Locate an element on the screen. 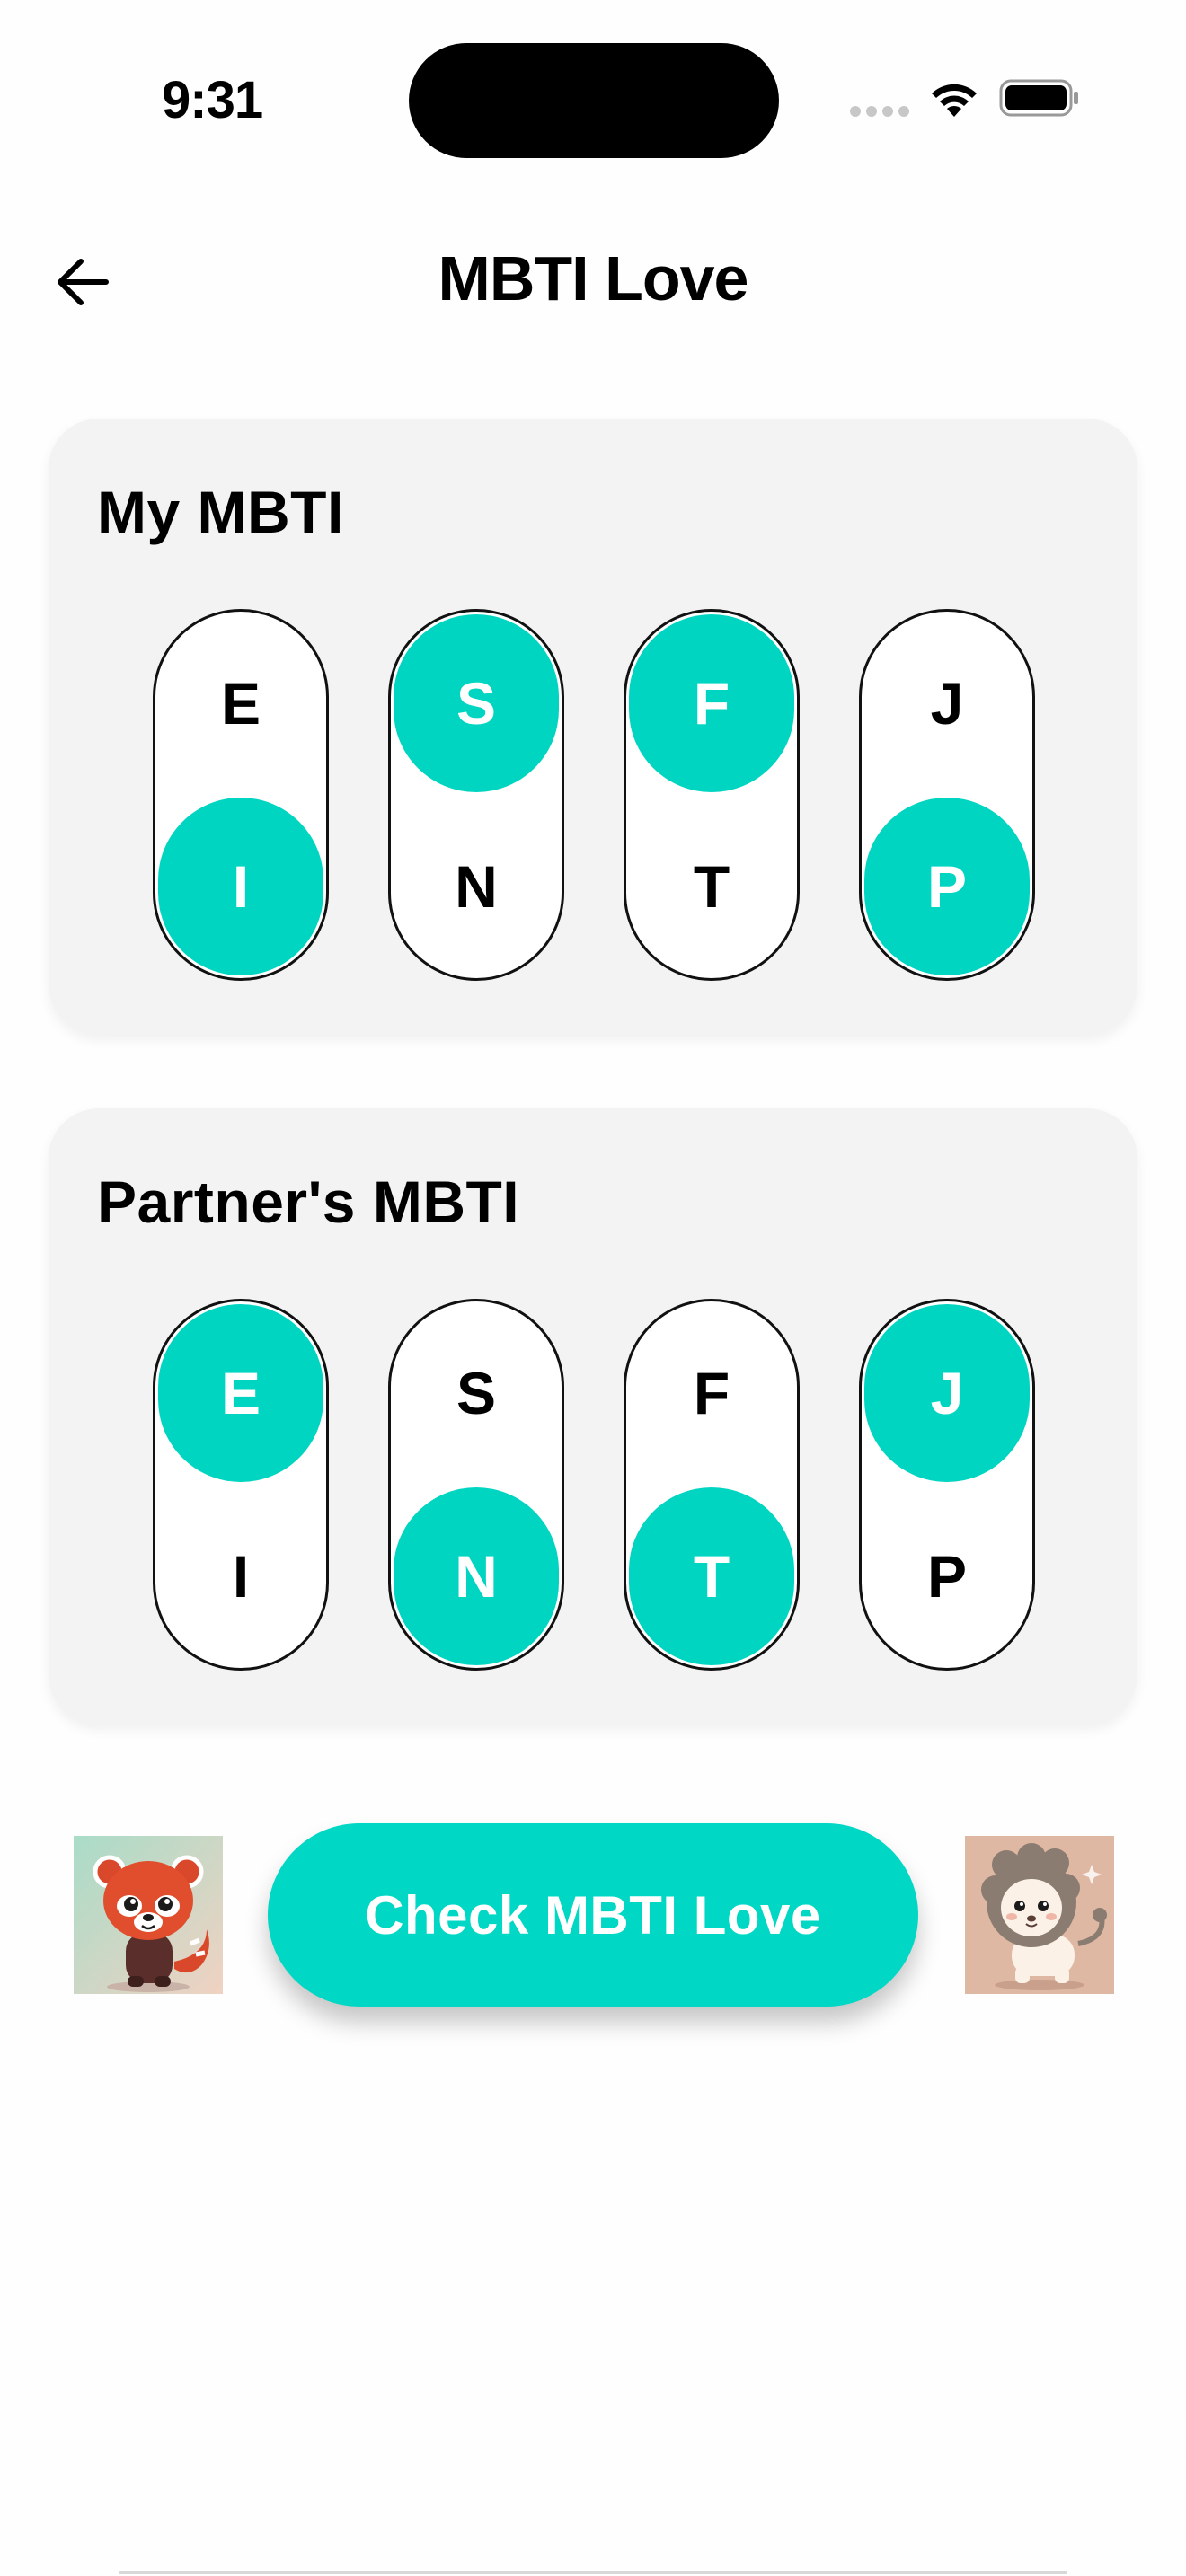 The image size is (1186, 2576). check-mbti-love-button: Check MBTI Love is located at coordinates (593, 1915).